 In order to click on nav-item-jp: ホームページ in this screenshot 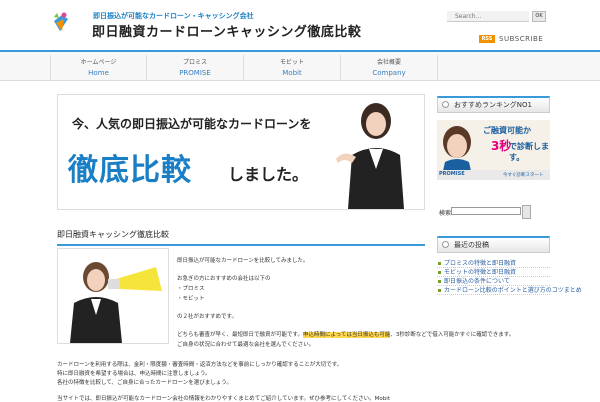, I will do `click(98, 62)`.